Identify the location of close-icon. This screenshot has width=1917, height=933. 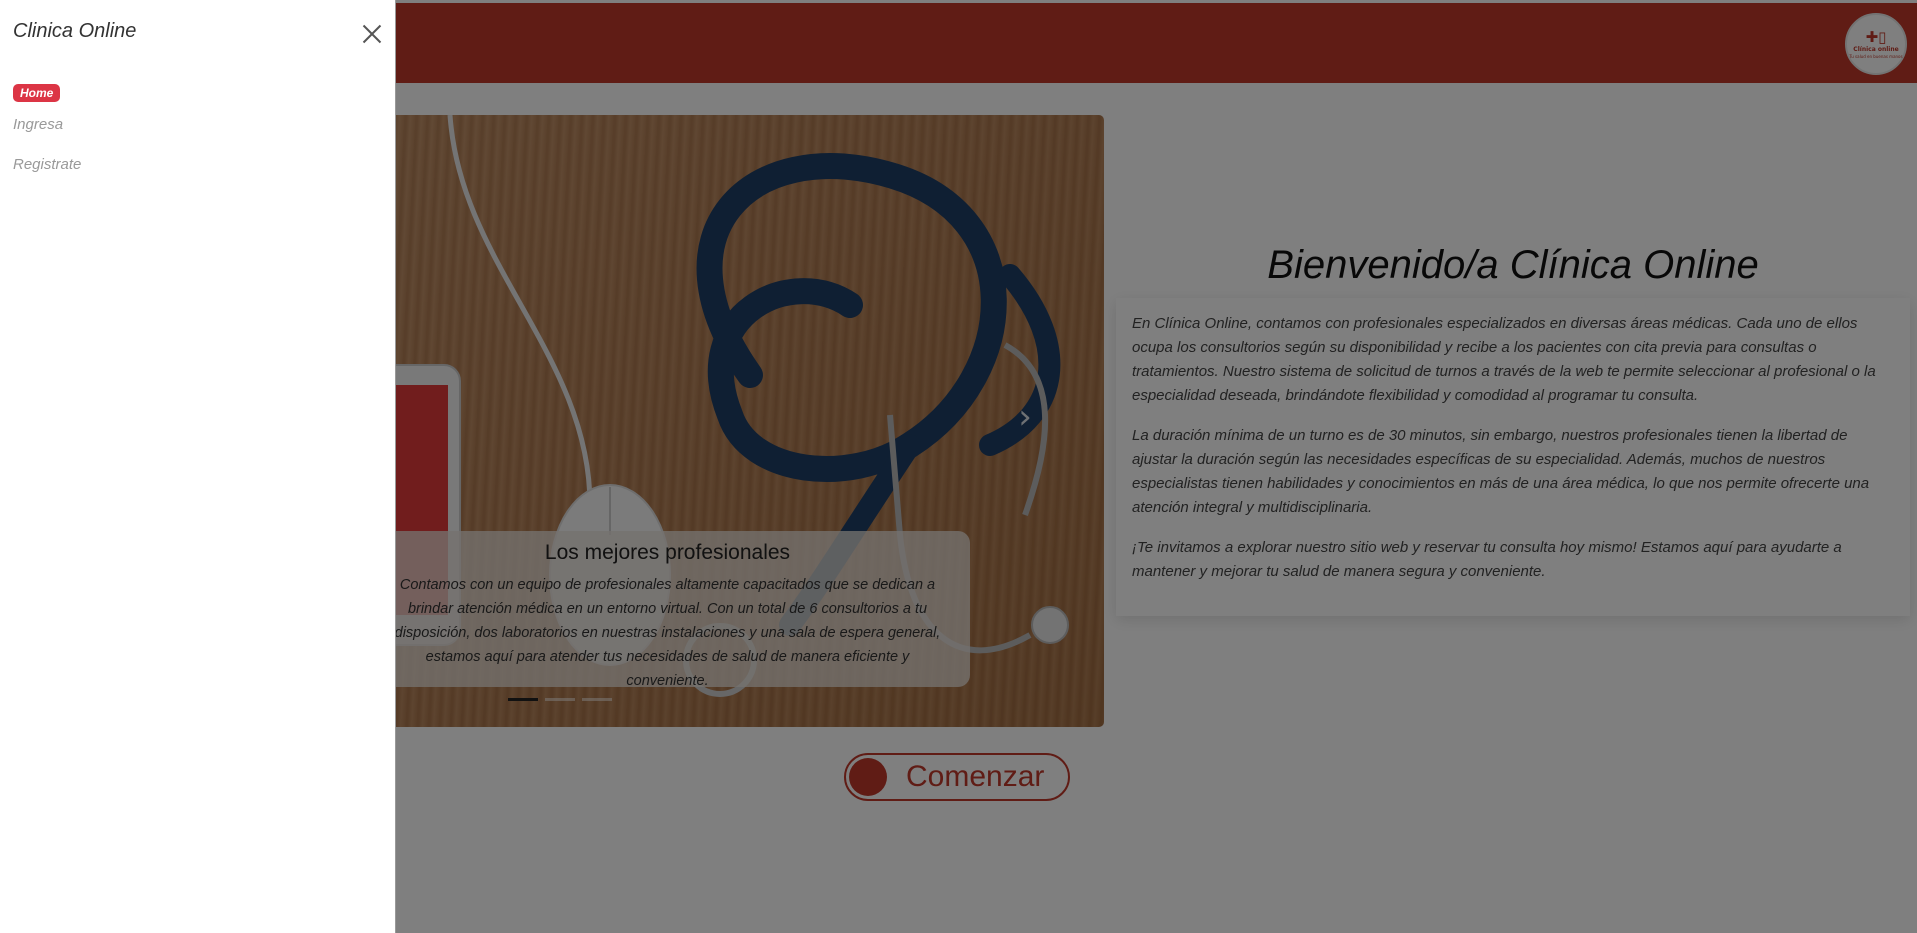
(372, 34).